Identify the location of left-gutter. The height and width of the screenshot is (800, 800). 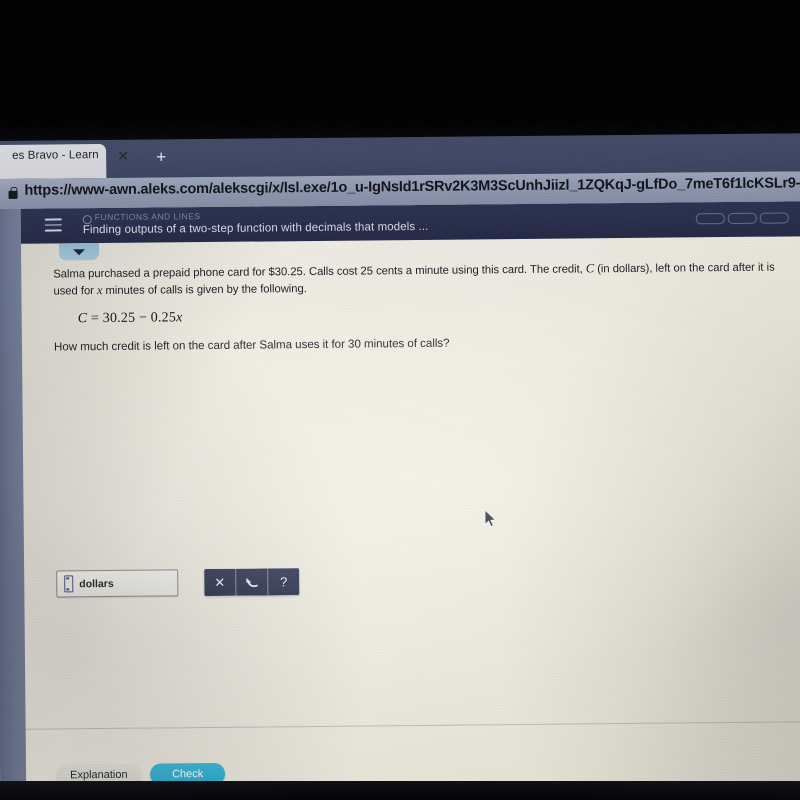
(13, 504).